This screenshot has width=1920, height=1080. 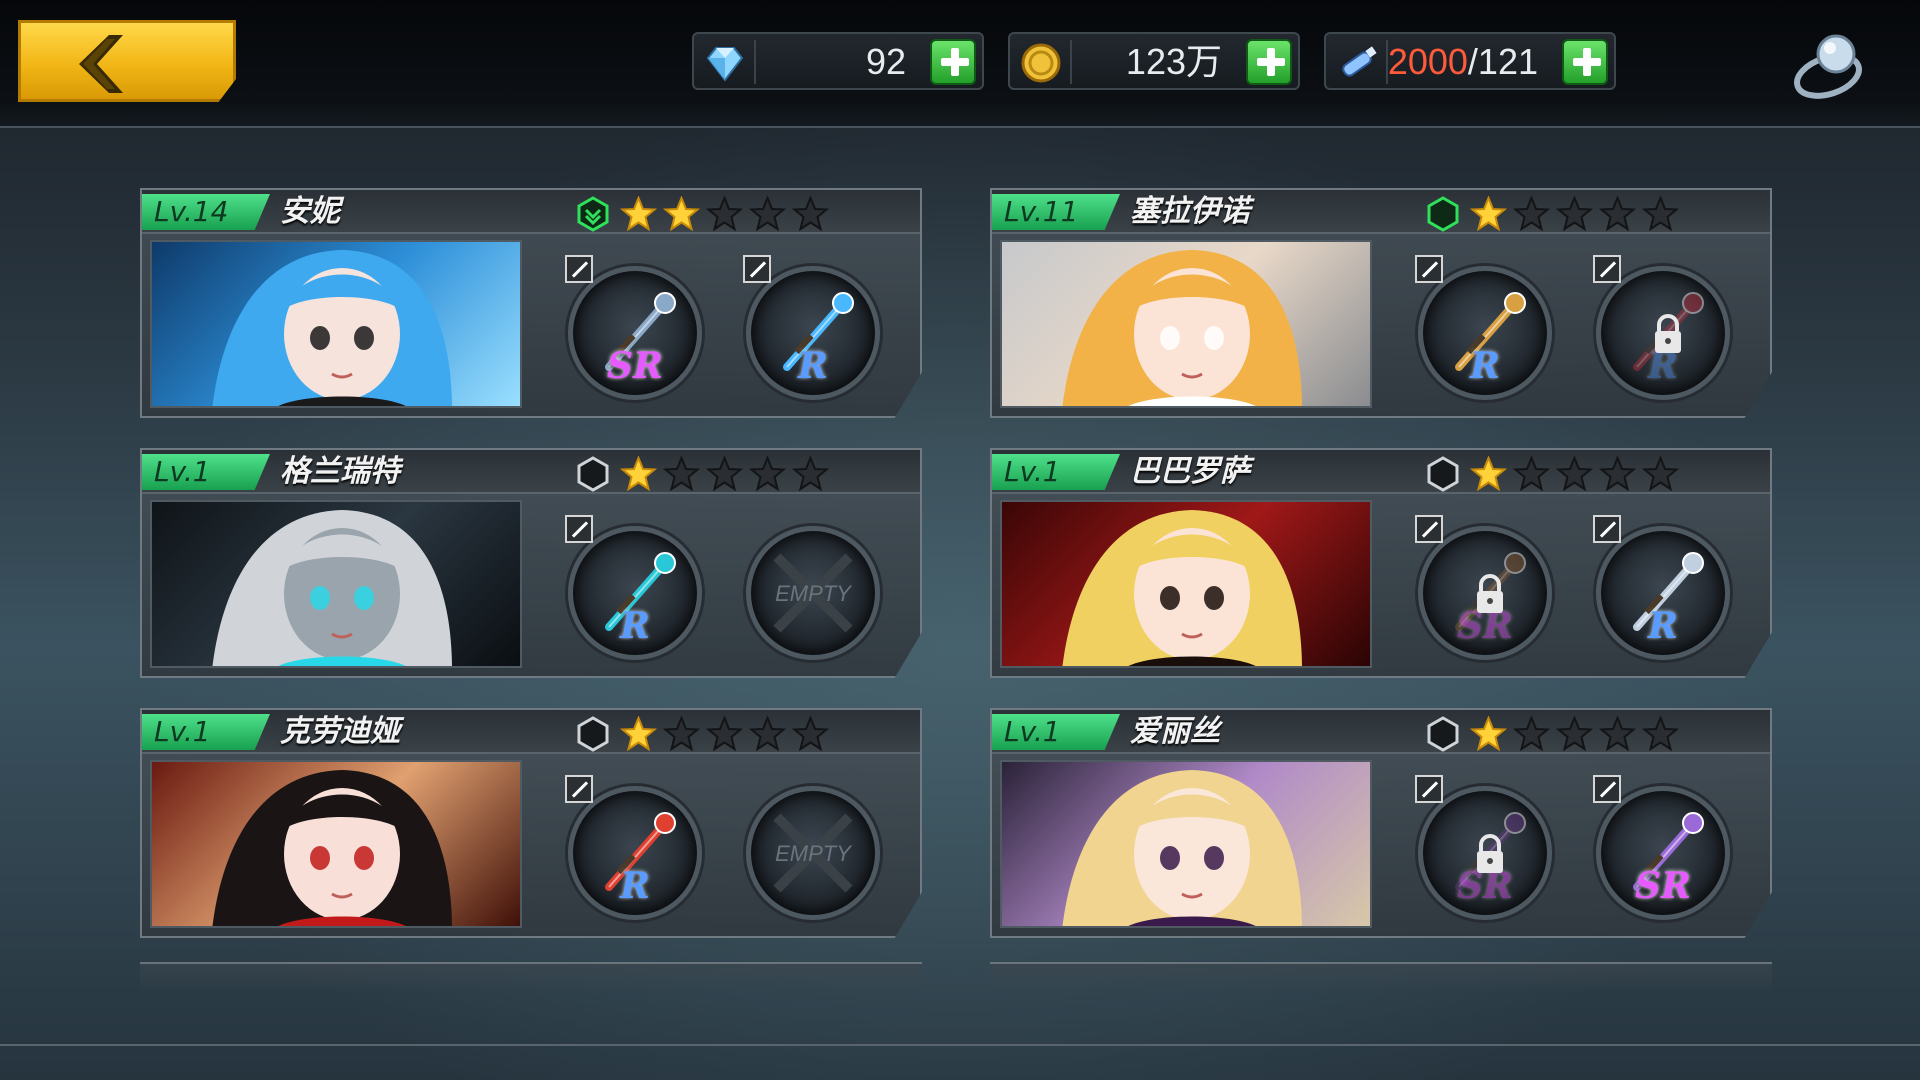 I want to click on blonde-girl-white-hat-art, so click(x=1182, y=328).